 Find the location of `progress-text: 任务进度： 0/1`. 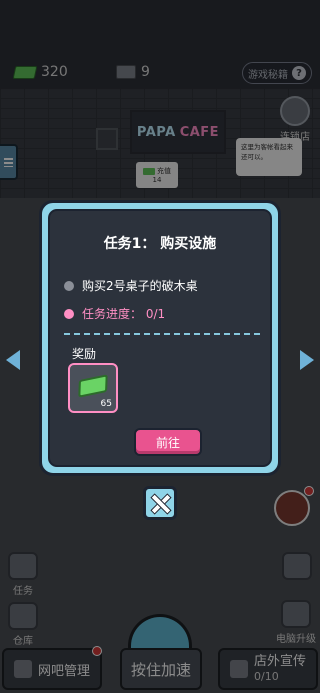

progress-text: 任务进度： 0/1 is located at coordinates (124, 314).